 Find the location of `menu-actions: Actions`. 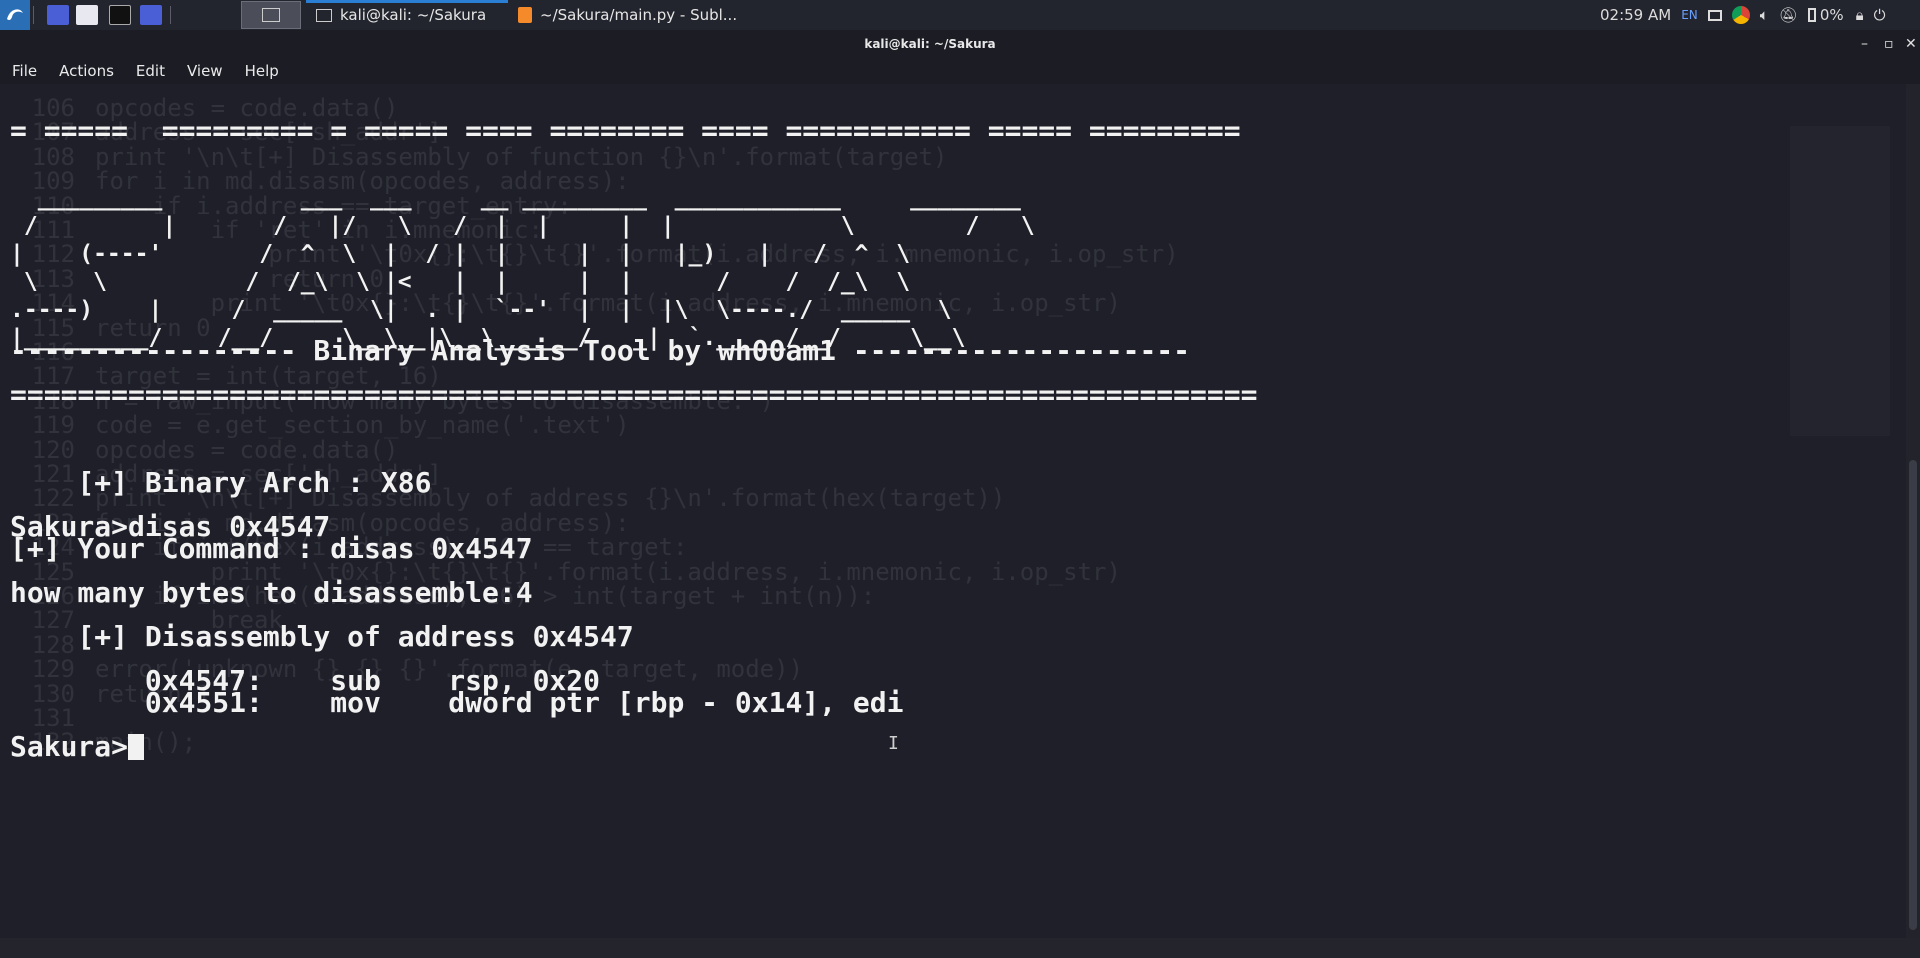

menu-actions: Actions is located at coordinates (86, 71).